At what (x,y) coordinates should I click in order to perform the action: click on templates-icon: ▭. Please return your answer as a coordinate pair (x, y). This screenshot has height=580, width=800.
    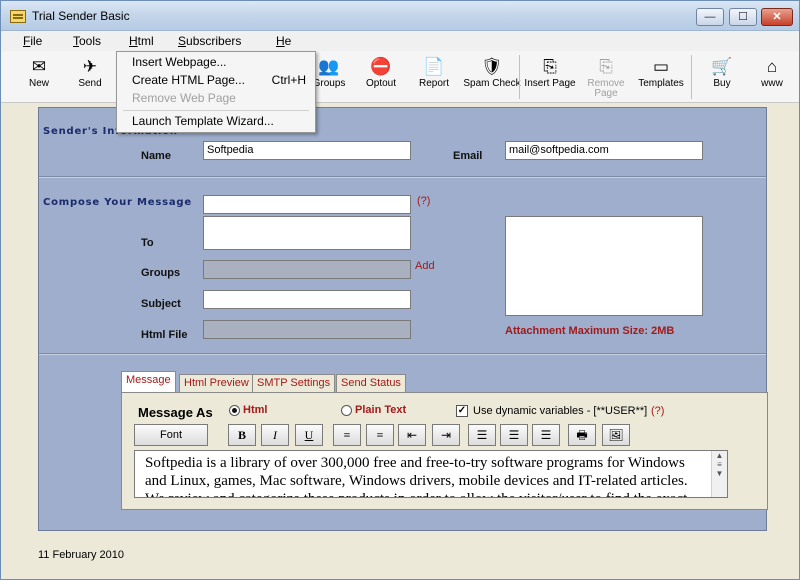
    Looking at the image, I should click on (661, 66).